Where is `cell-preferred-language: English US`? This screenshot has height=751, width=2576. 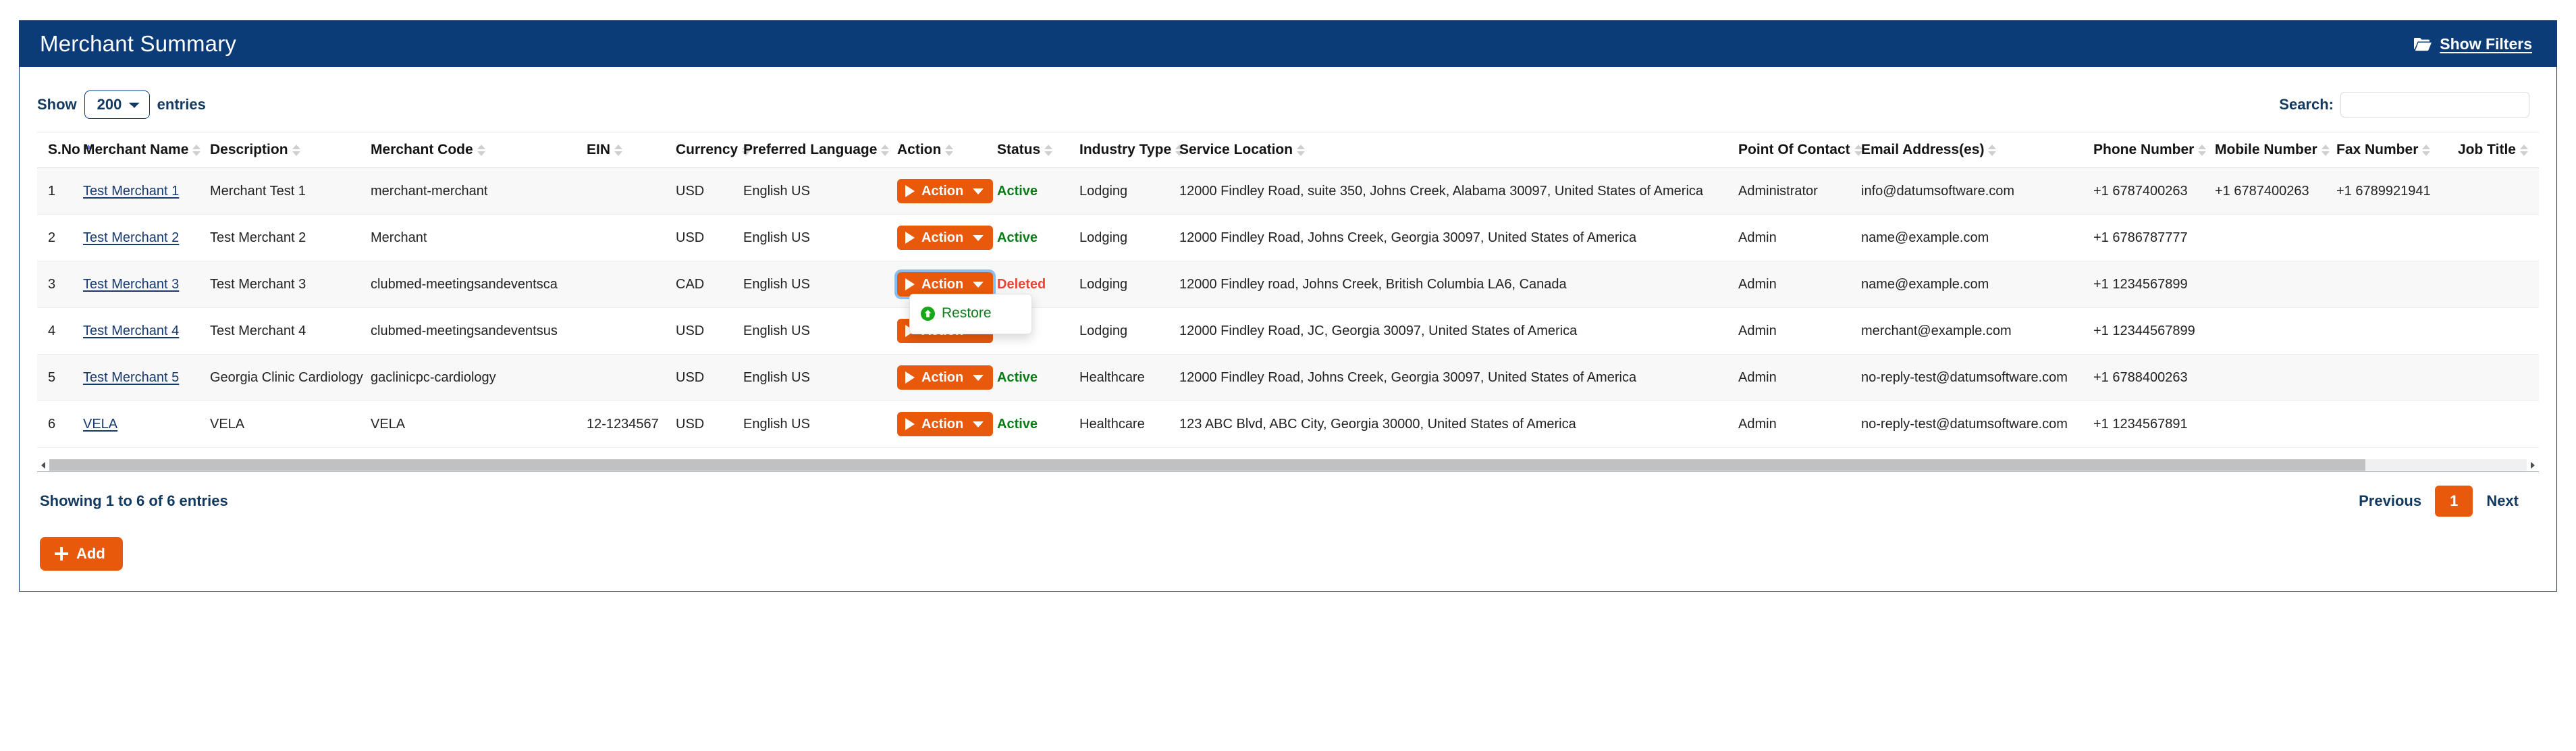
cell-preferred-language: English US is located at coordinates (820, 191).